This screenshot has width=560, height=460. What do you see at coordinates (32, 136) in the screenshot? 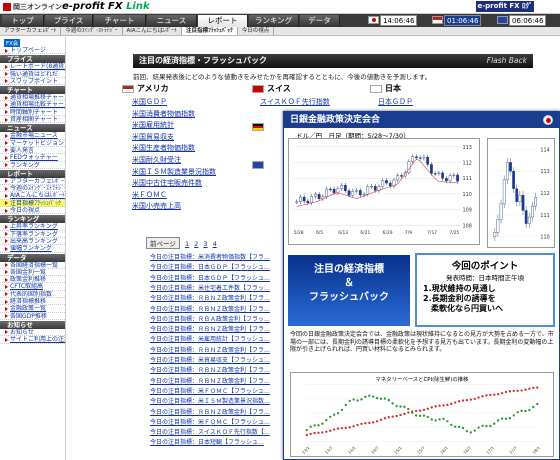
I see `sidebar-item: 金融市場ニュース` at bounding box center [32, 136].